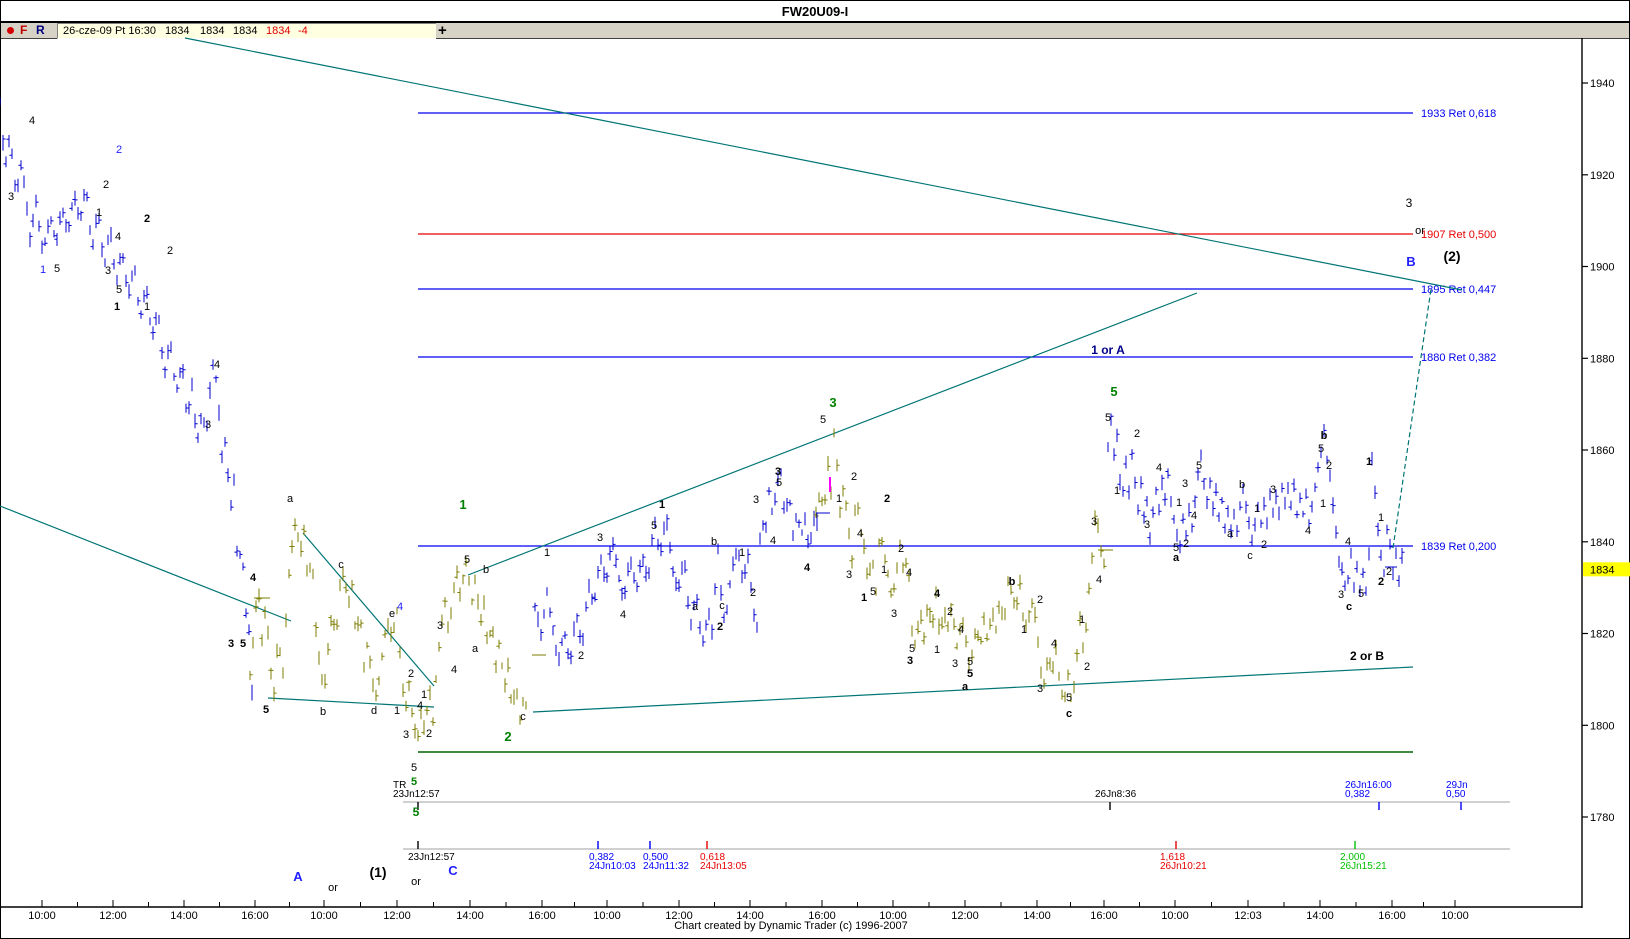  What do you see at coordinates (1602, 359) in the screenshot?
I see `price-tick-label: 1880` at bounding box center [1602, 359].